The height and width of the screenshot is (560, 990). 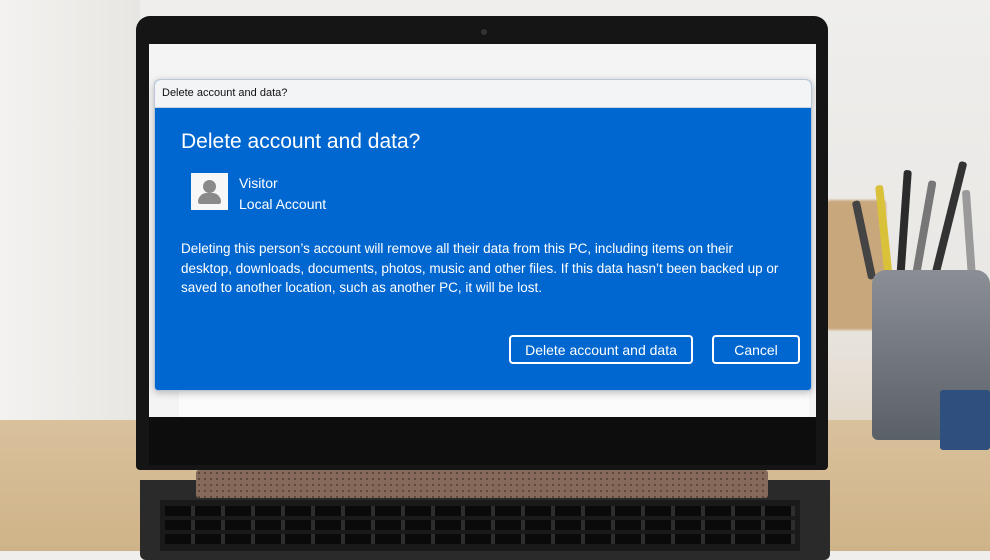 What do you see at coordinates (301, 141) in the screenshot?
I see `dialog-heading: Delete account and data?` at bounding box center [301, 141].